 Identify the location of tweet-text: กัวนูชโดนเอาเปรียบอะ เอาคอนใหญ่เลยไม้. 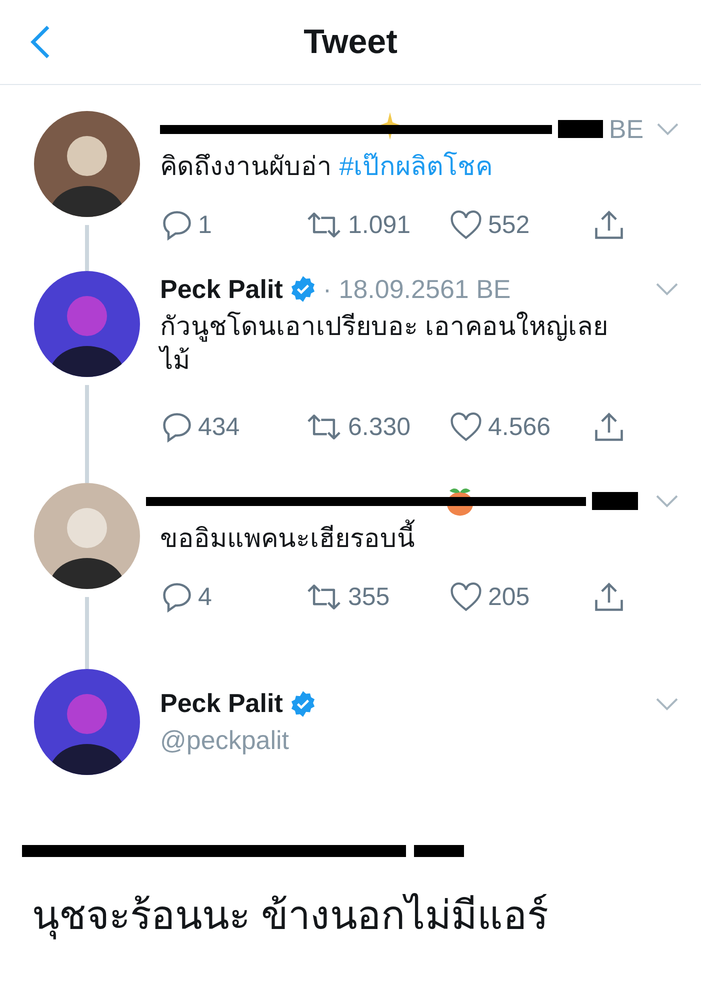
(385, 343).